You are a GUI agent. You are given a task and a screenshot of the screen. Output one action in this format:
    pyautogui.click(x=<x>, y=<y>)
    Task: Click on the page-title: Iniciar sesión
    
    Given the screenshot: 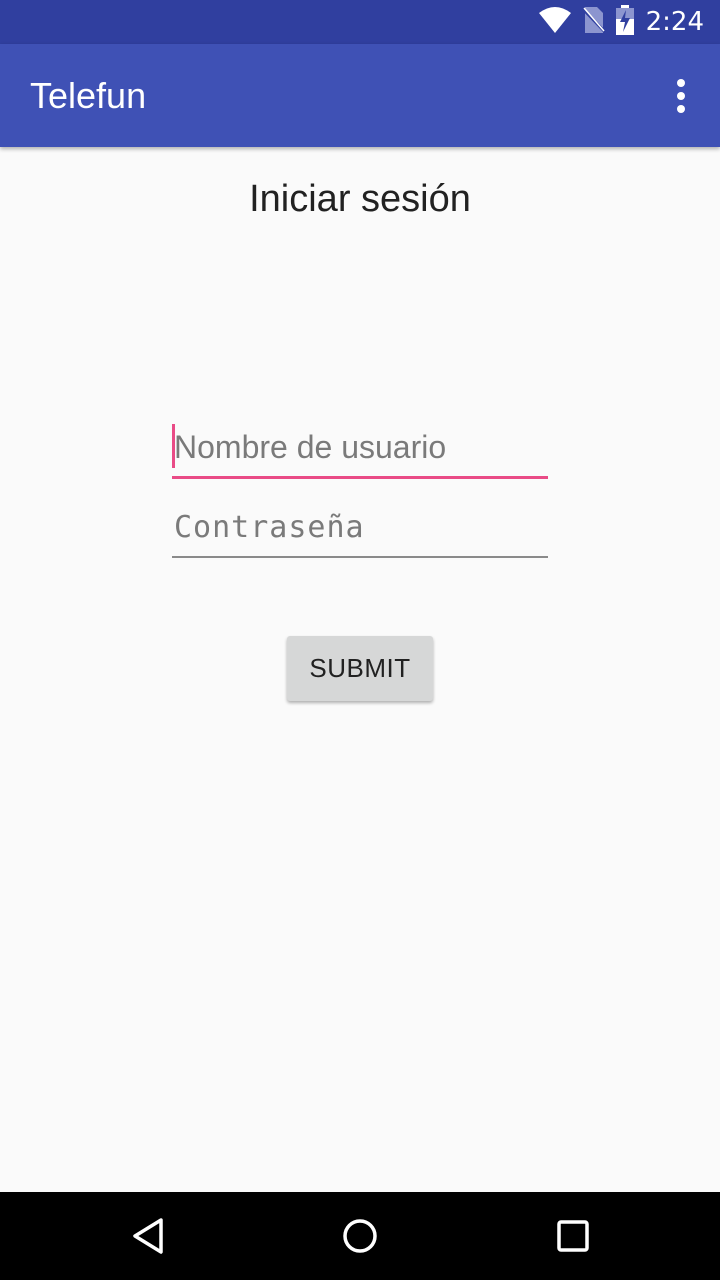 What is the action you would take?
    pyautogui.click(x=360, y=199)
    